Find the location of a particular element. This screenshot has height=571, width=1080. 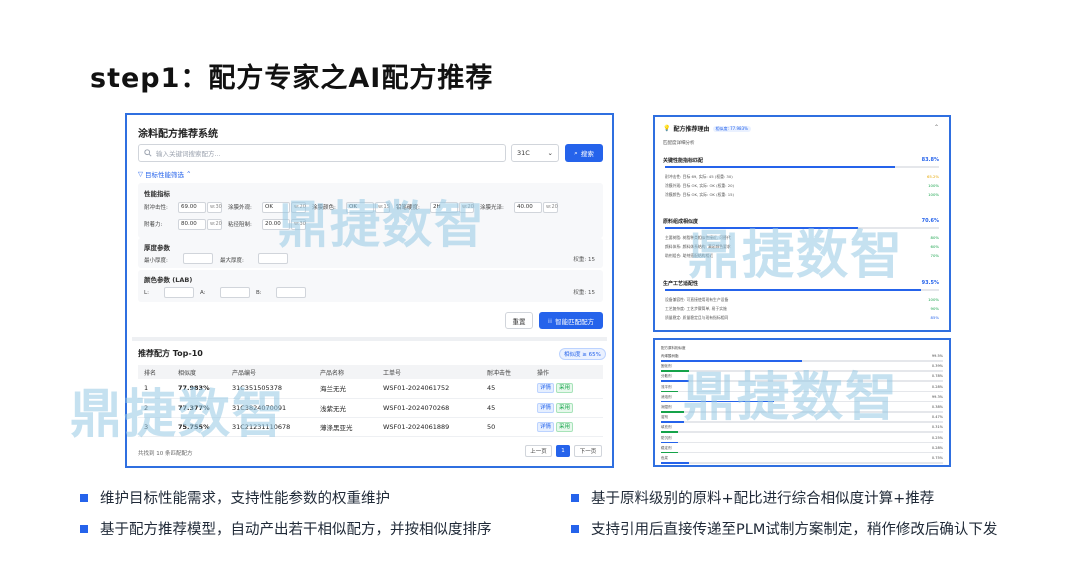

reason-row: 质量稳定: 质量稳定且与现有指标相同 85% is located at coordinates (802, 318).